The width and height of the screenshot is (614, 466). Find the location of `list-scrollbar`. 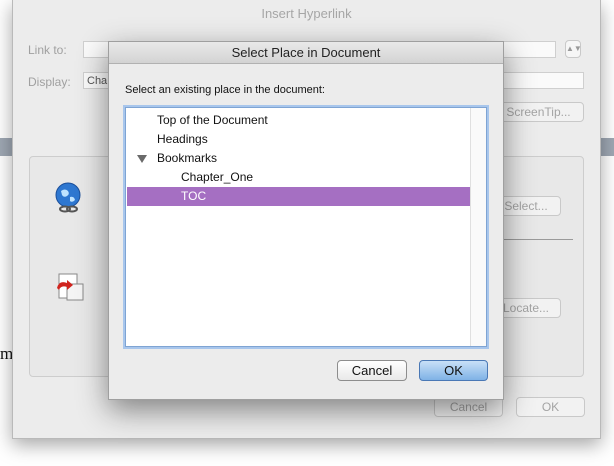

list-scrollbar is located at coordinates (478, 227).